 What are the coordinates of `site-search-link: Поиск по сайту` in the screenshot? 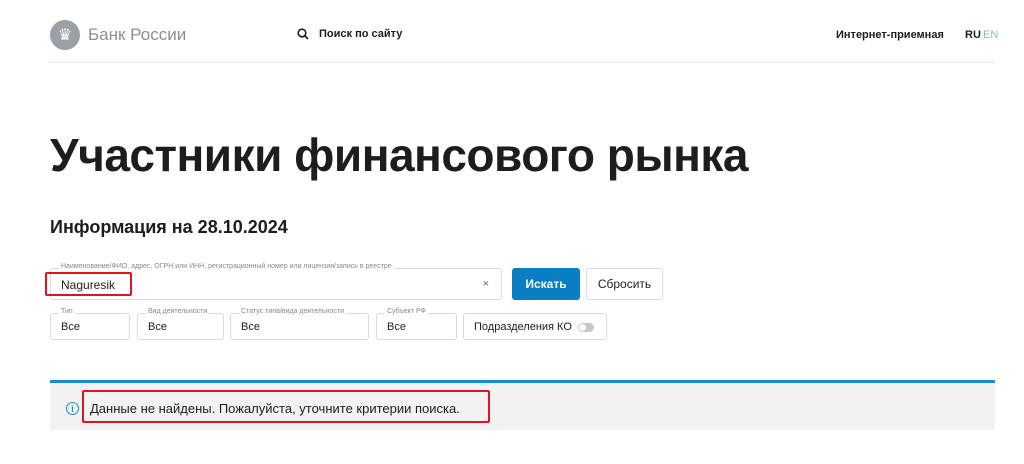 It's located at (349, 34).